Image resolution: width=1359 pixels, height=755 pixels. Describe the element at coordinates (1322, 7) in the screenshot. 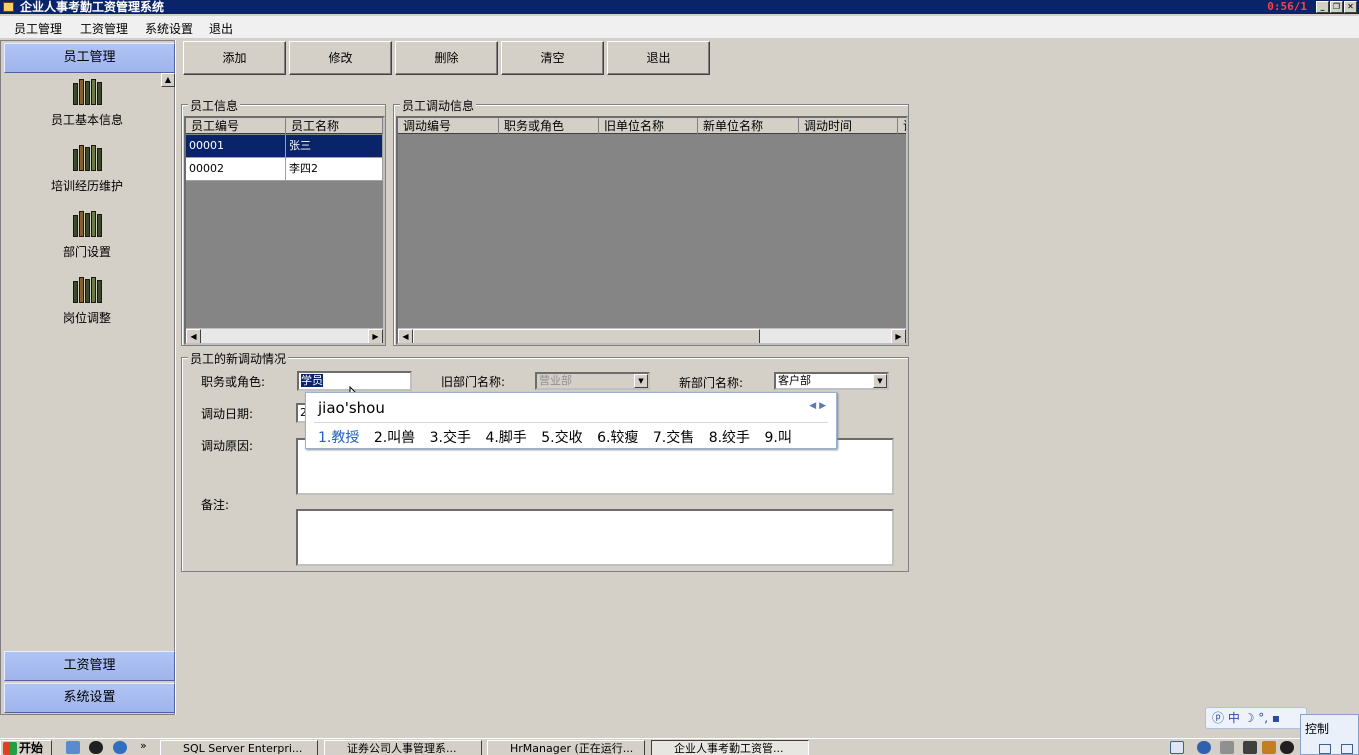

I see `minimize-icon: _` at that location.